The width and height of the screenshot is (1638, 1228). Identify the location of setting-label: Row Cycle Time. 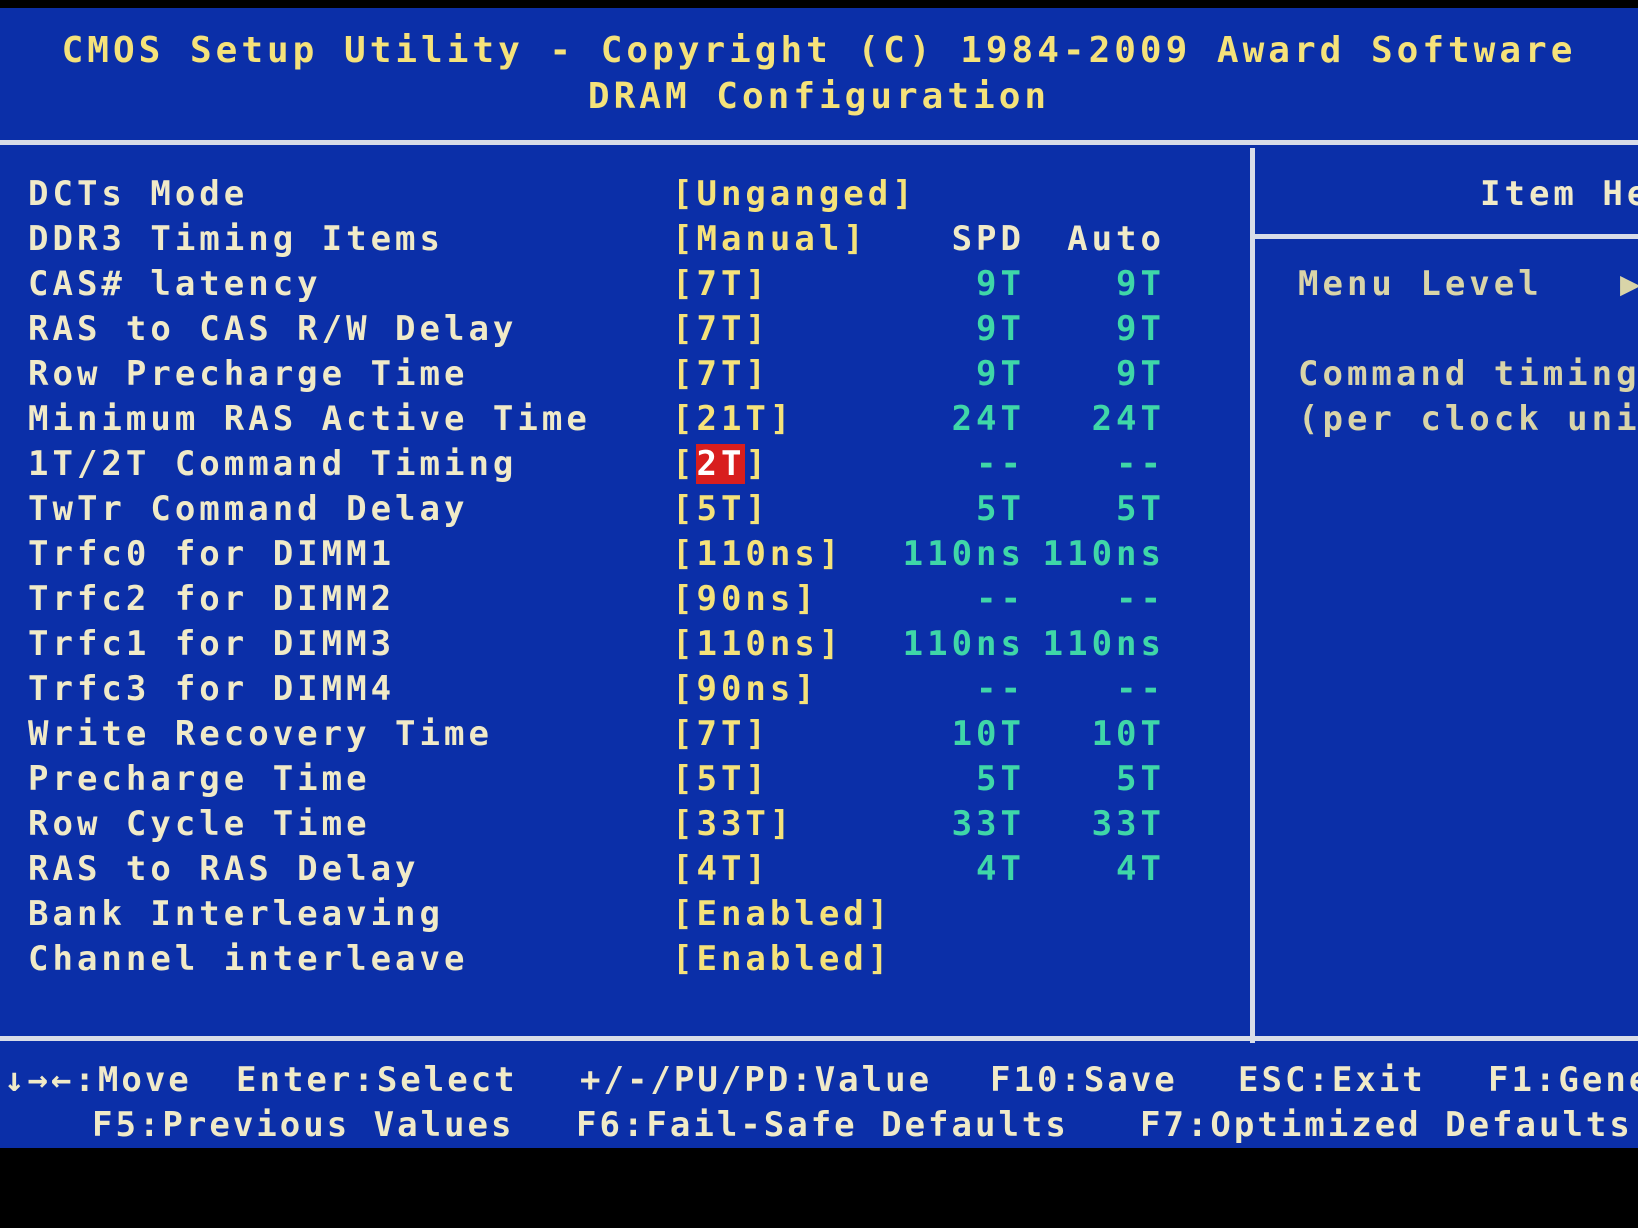
(199, 824).